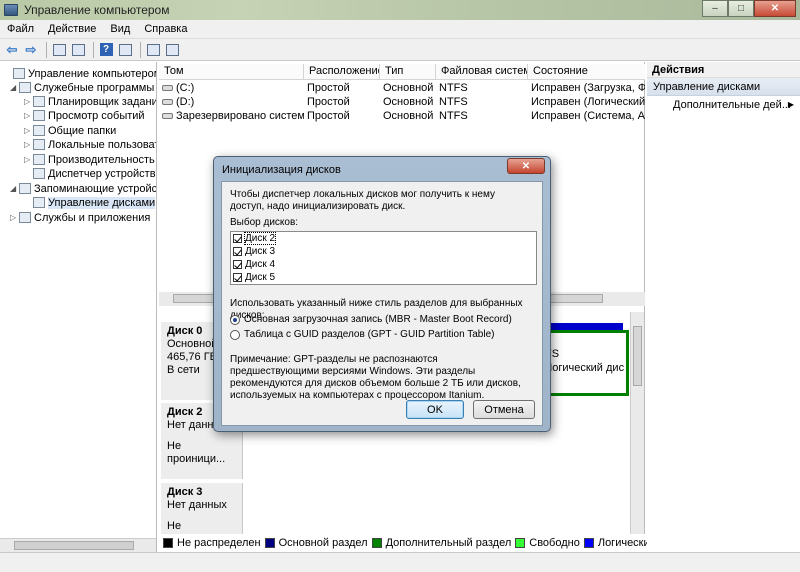 This screenshot has width=800, height=572. I want to click on maximize-button: □, so click(741, 8).